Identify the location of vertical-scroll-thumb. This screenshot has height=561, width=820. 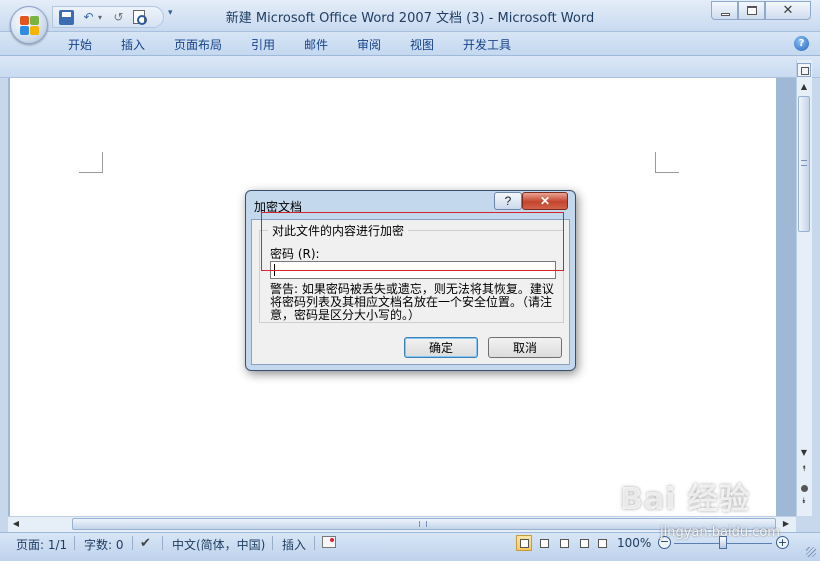
(804, 164).